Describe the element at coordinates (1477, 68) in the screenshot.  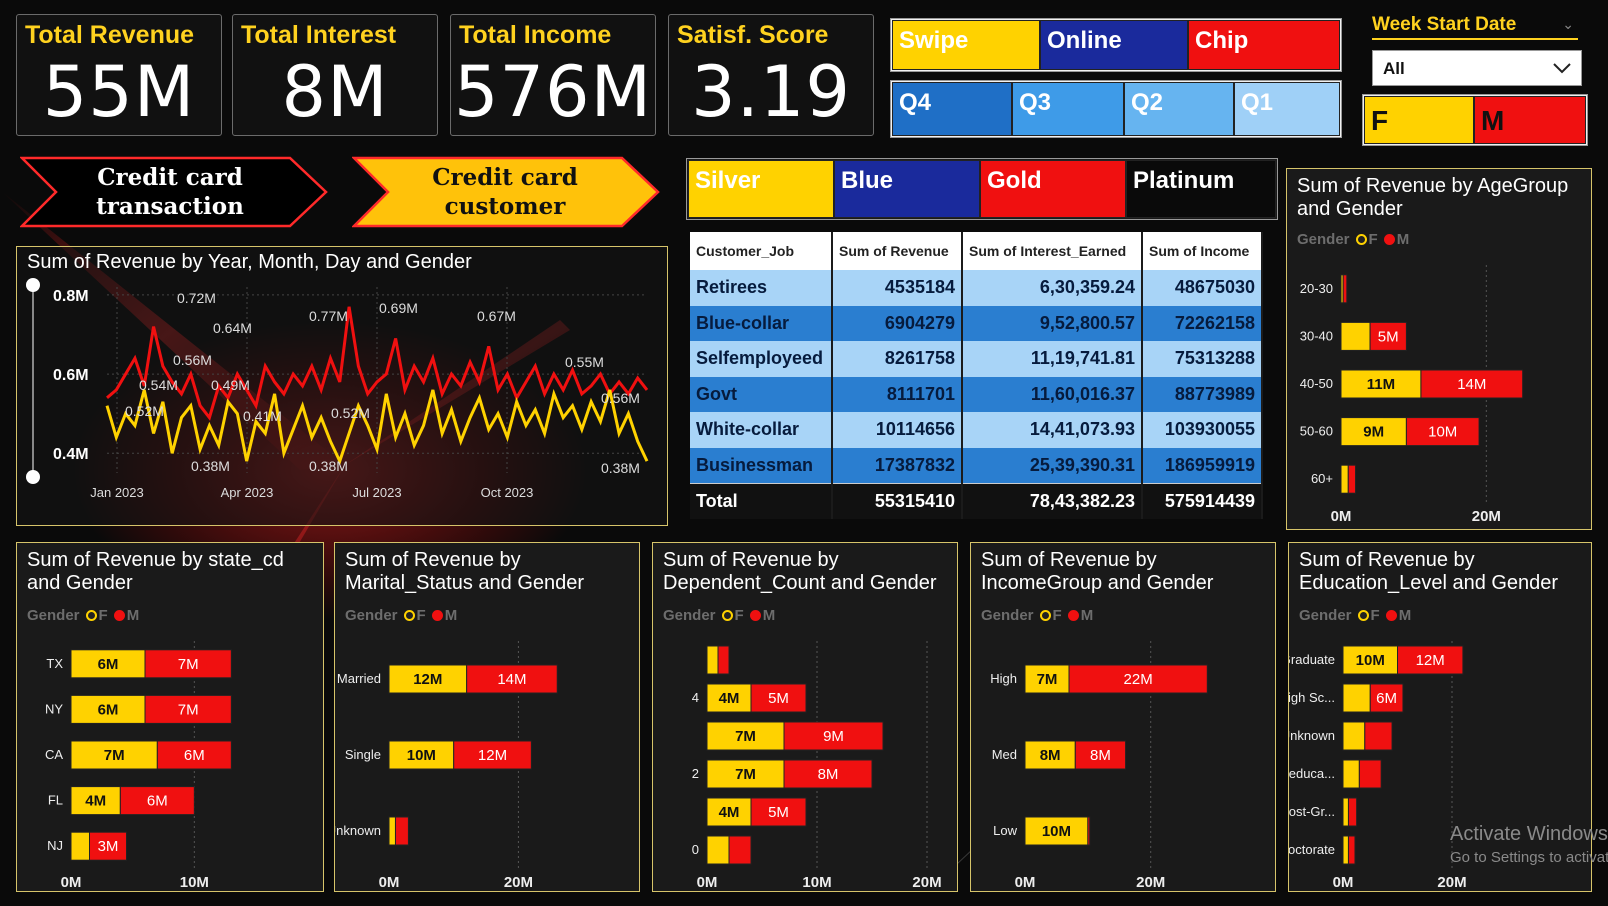
I see `week-start-date-dropdown: All` at that location.